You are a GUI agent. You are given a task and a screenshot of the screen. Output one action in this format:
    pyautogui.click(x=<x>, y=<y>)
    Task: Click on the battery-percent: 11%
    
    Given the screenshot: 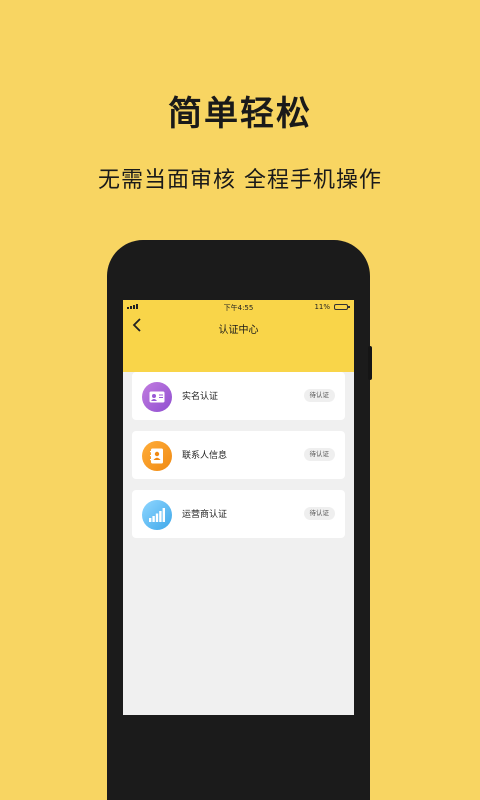 What is the action you would take?
    pyautogui.click(x=322, y=307)
    